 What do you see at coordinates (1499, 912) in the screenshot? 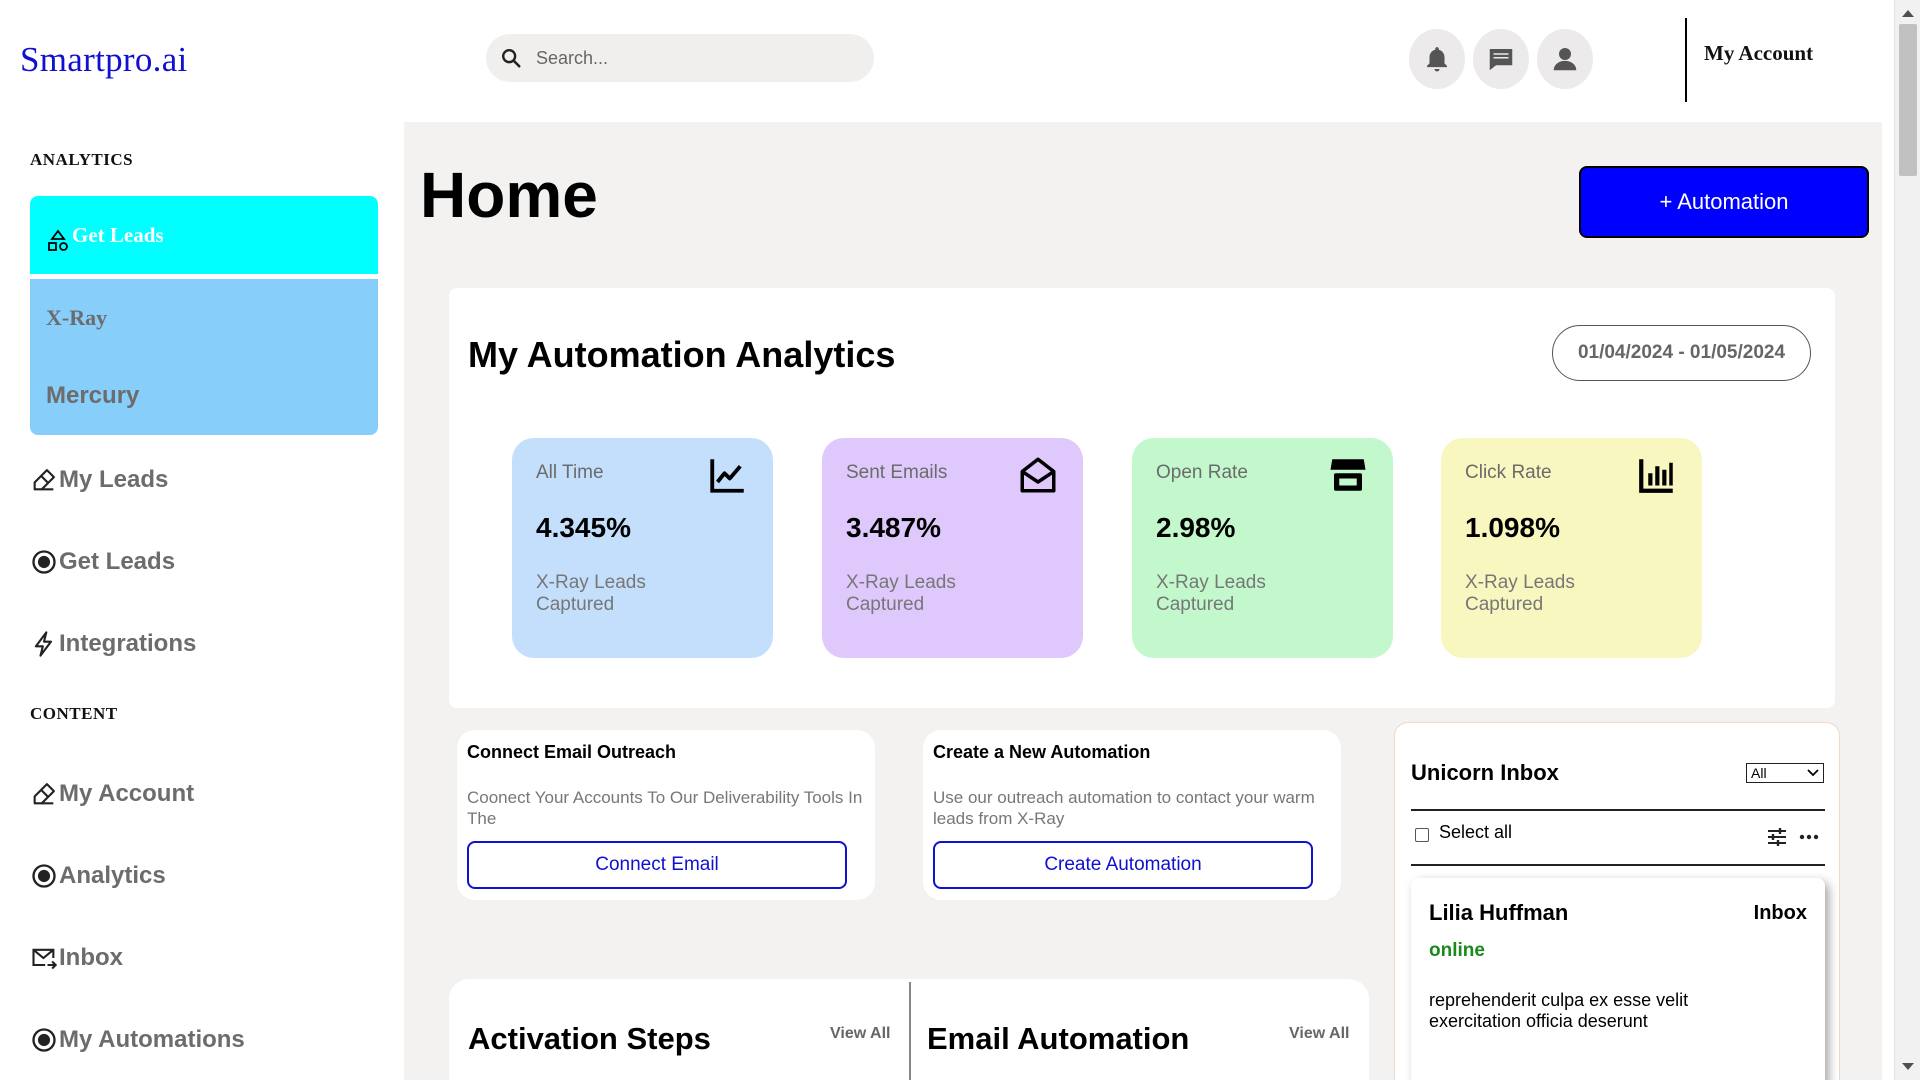
I see `message-sender: Lilia Huffman` at bounding box center [1499, 912].